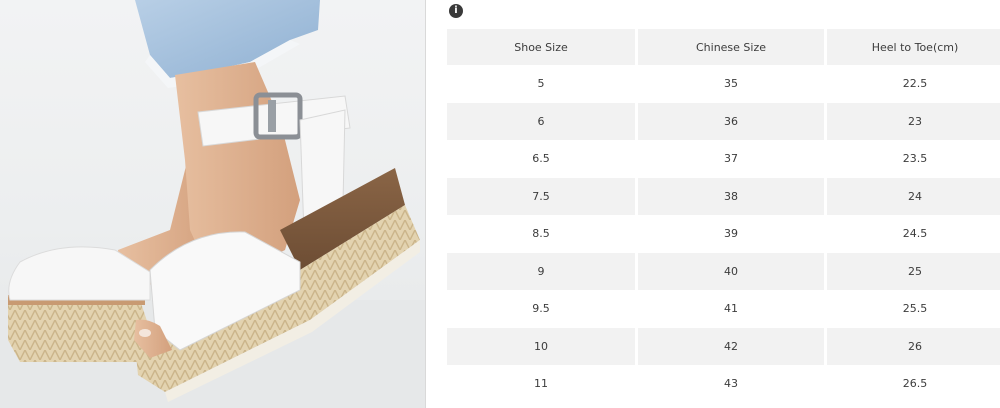  What do you see at coordinates (731, 384) in the screenshot?
I see `chinese-size-cell: 43` at bounding box center [731, 384].